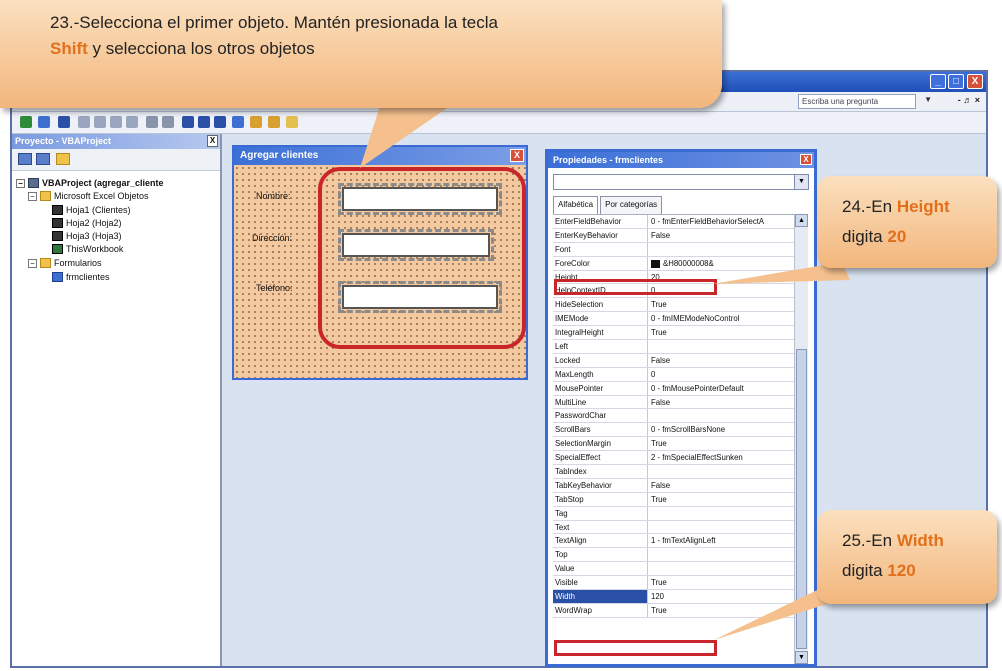 Image resolution: width=1002 pixels, height=671 pixels. I want to click on callout-23-rest: y selecciona los otros objetos, so click(201, 48).